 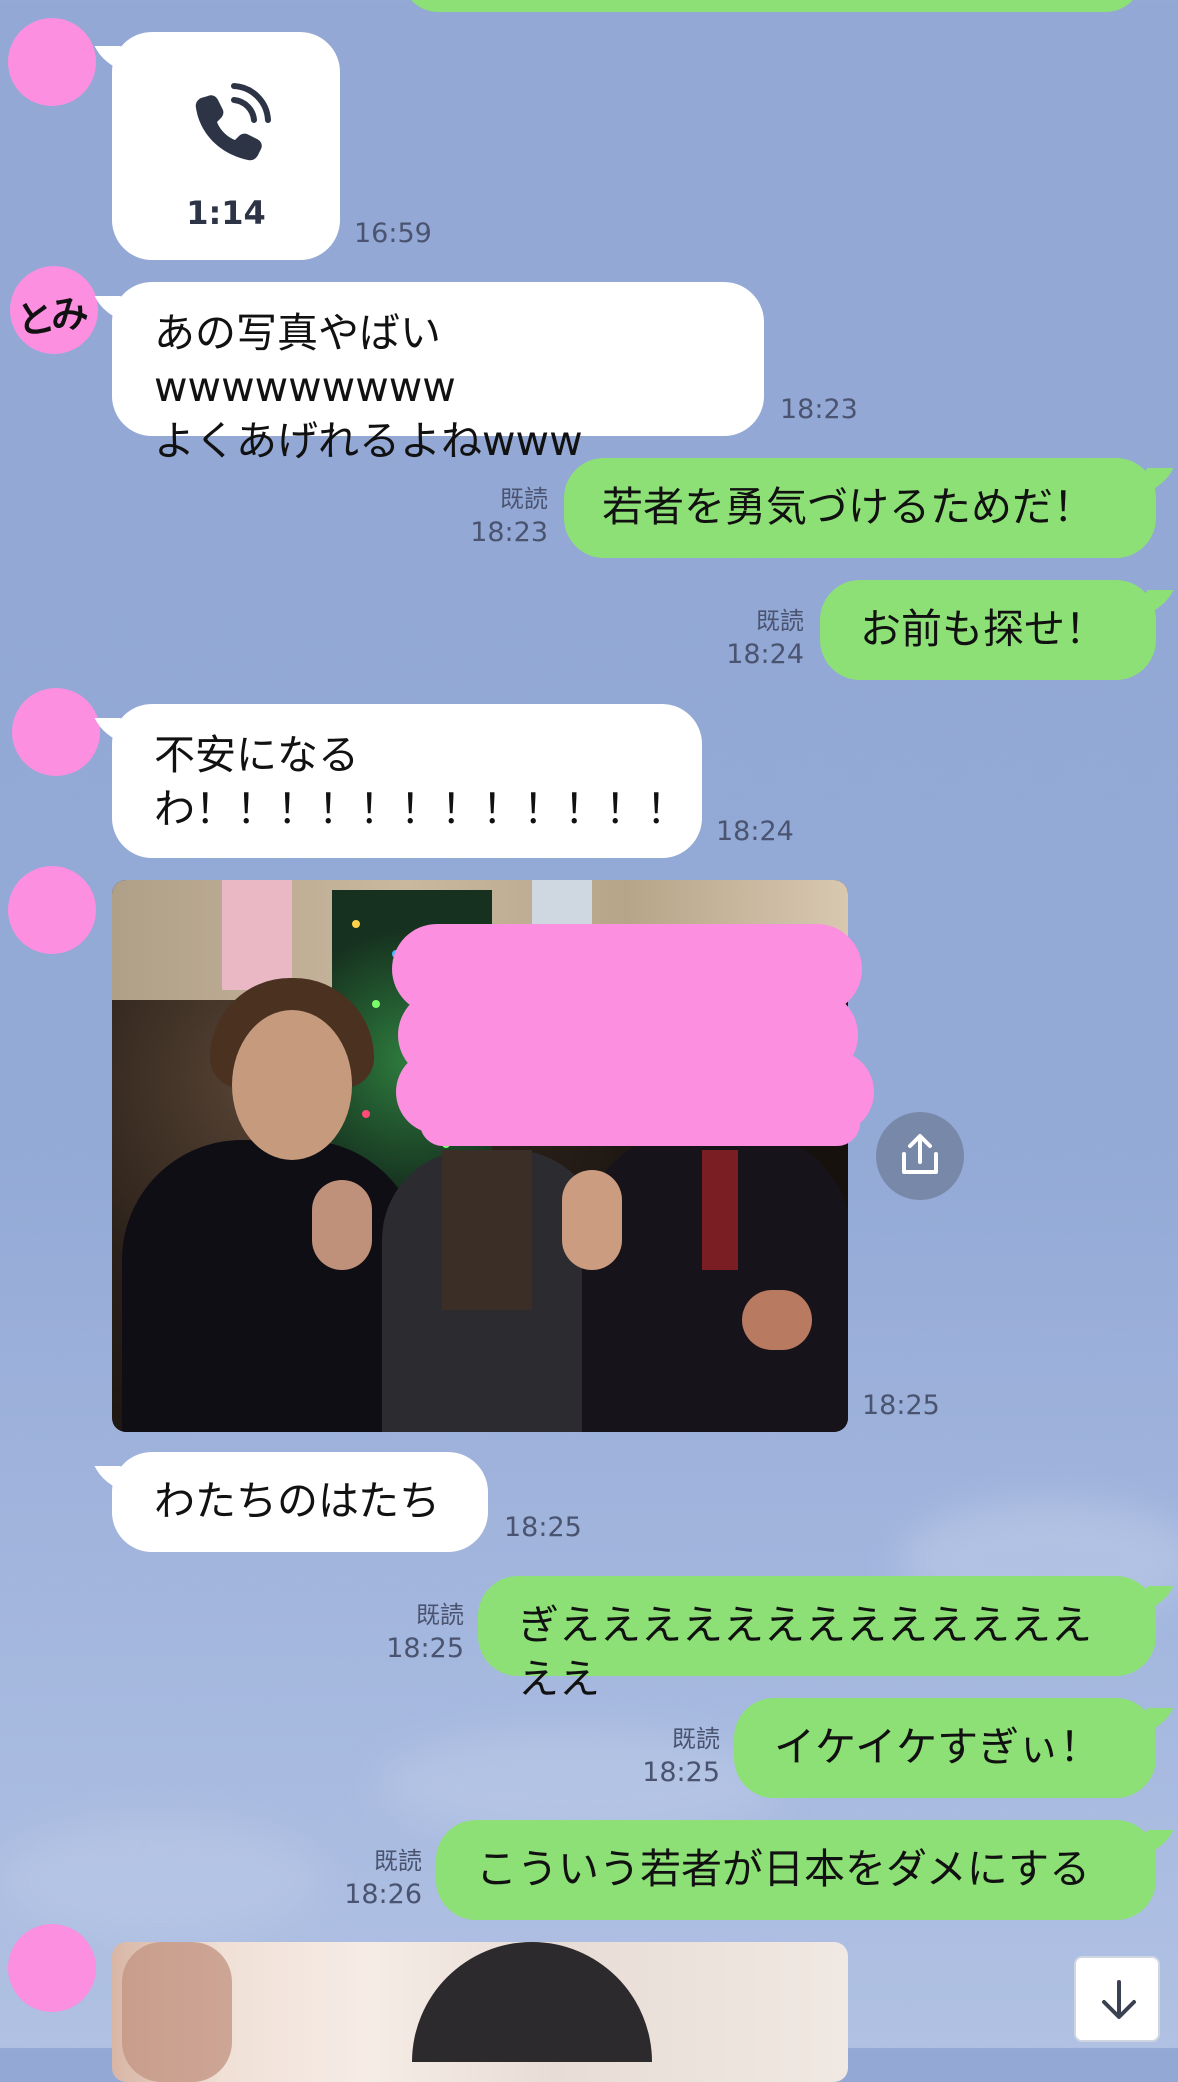 I want to click on share-button, so click(x=920, y=1156).